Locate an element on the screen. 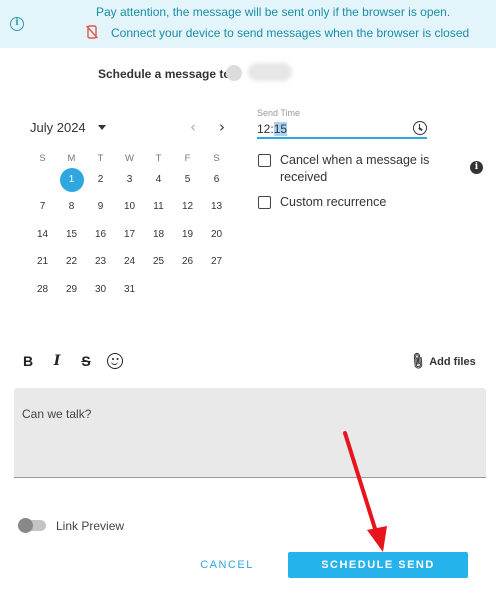 This screenshot has width=496, height=600. calendar-day: 31 is located at coordinates (130, 290).